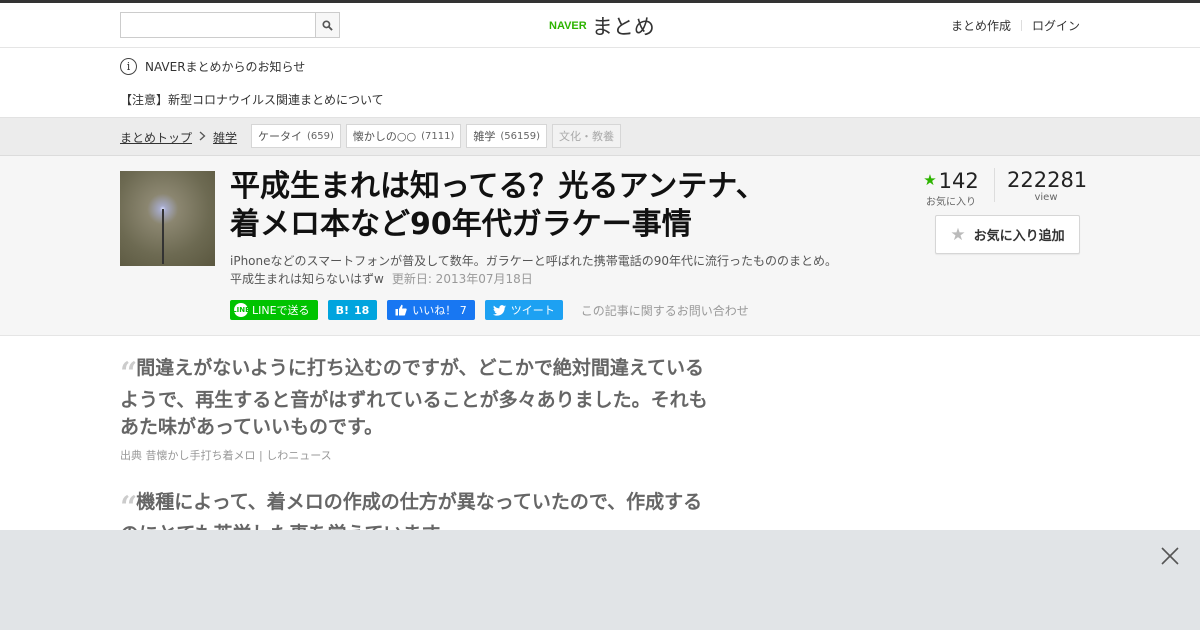 This screenshot has height=630, width=1200. I want to click on favorites-stat: ★142 お気に入り, so click(951, 188).